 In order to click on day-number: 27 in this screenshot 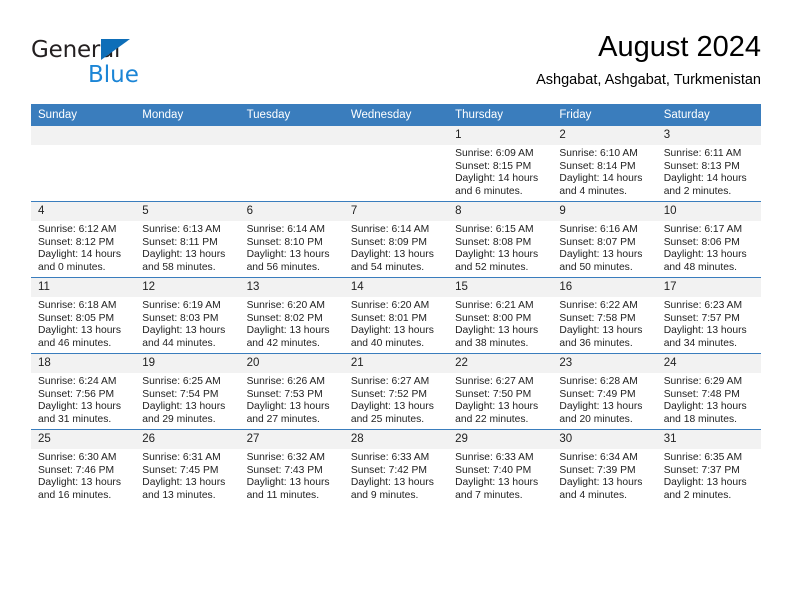, I will do `click(291, 439)`.